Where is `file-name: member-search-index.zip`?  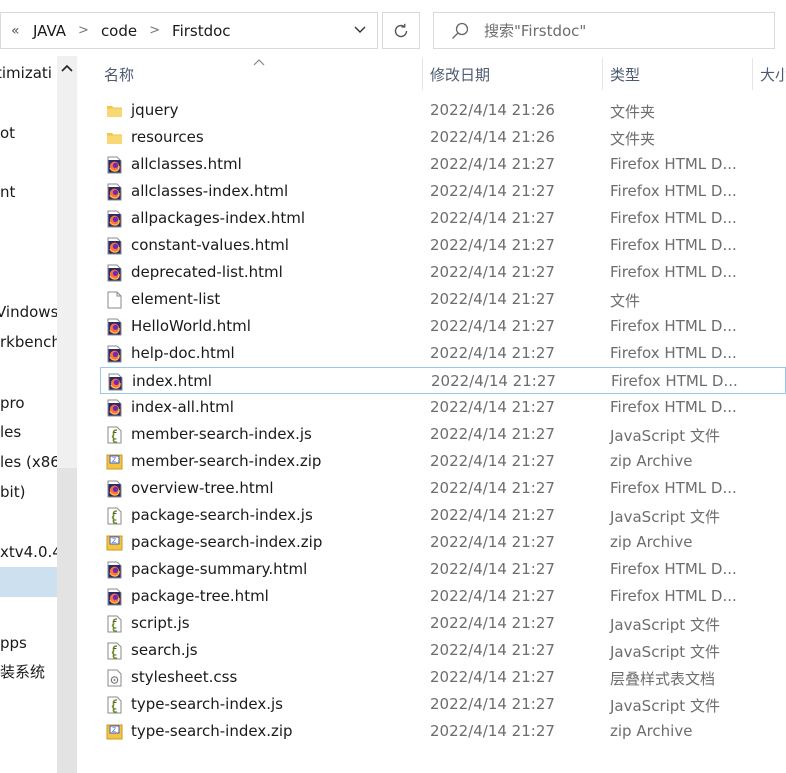
file-name: member-search-index.zip is located at coordinates (226, 461).